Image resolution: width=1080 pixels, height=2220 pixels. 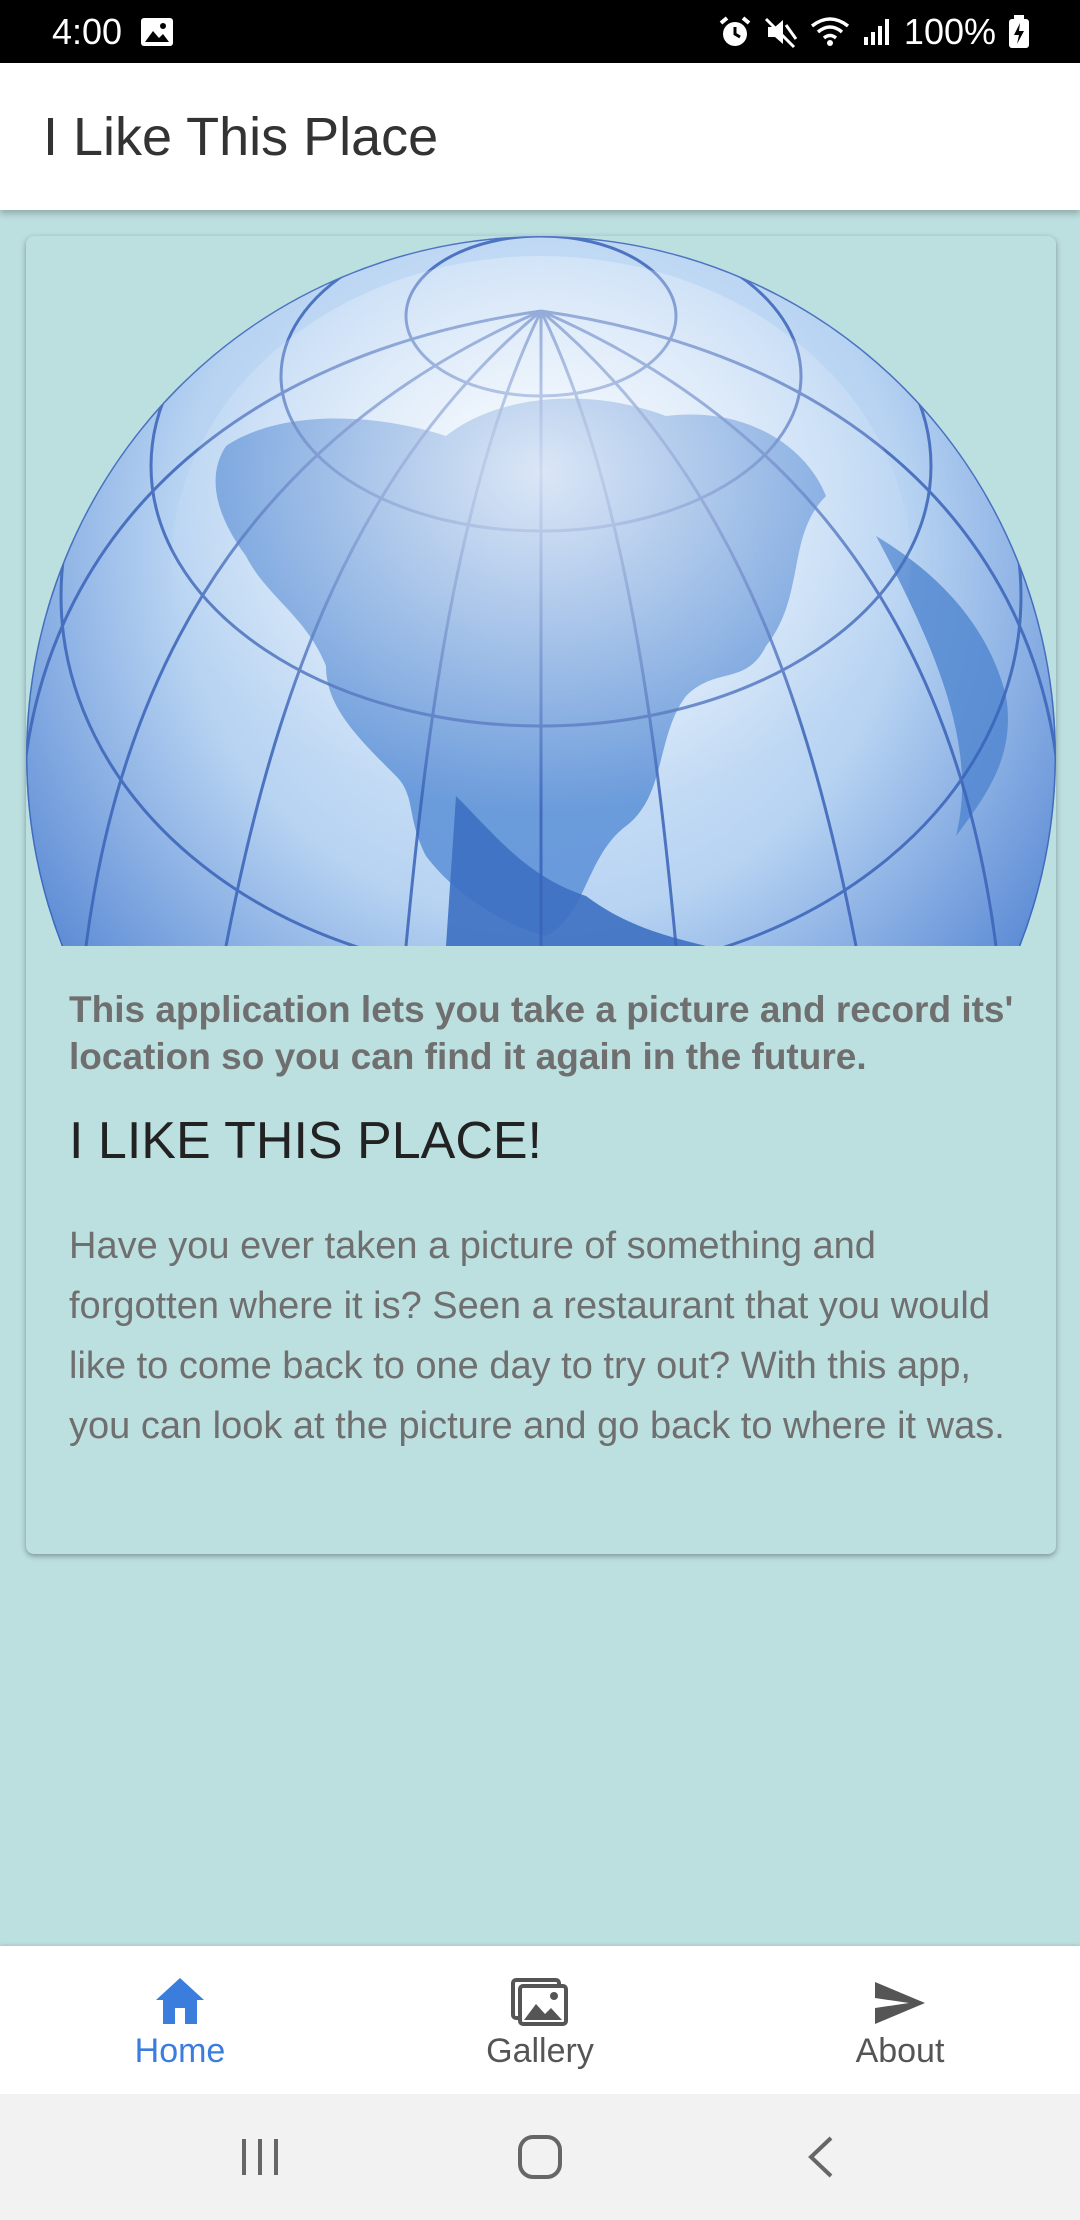 I want to click on nav-home: Home, so click(x=180, y=2020).